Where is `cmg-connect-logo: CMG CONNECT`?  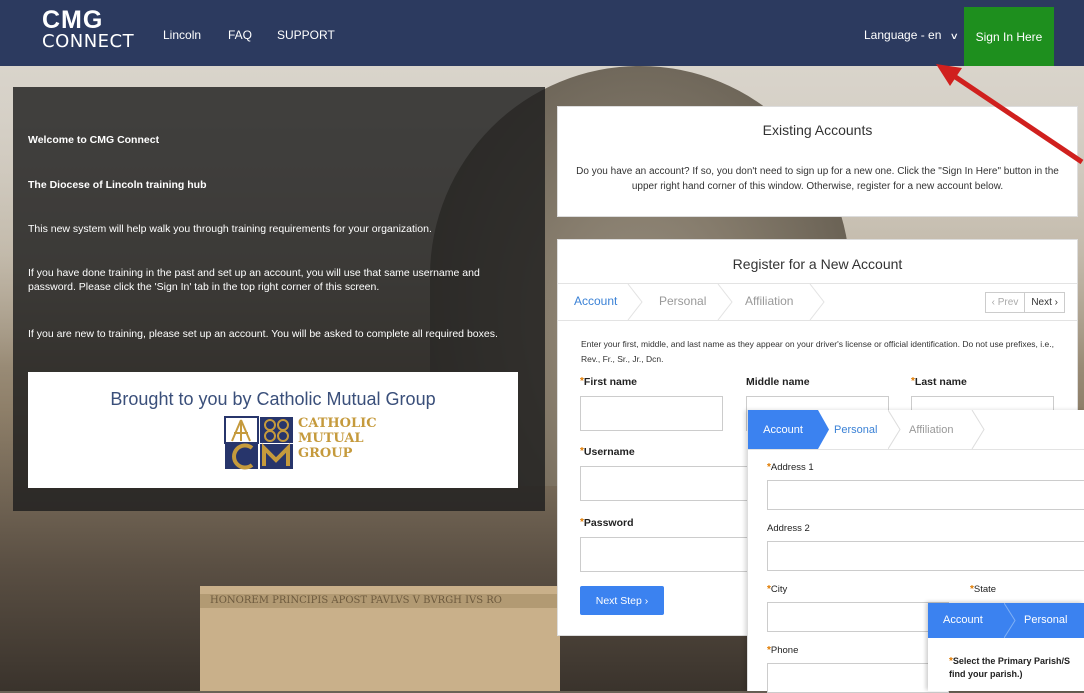 cmg-connect-logo: CMG CONNECT is located at coordinates (88, 29).